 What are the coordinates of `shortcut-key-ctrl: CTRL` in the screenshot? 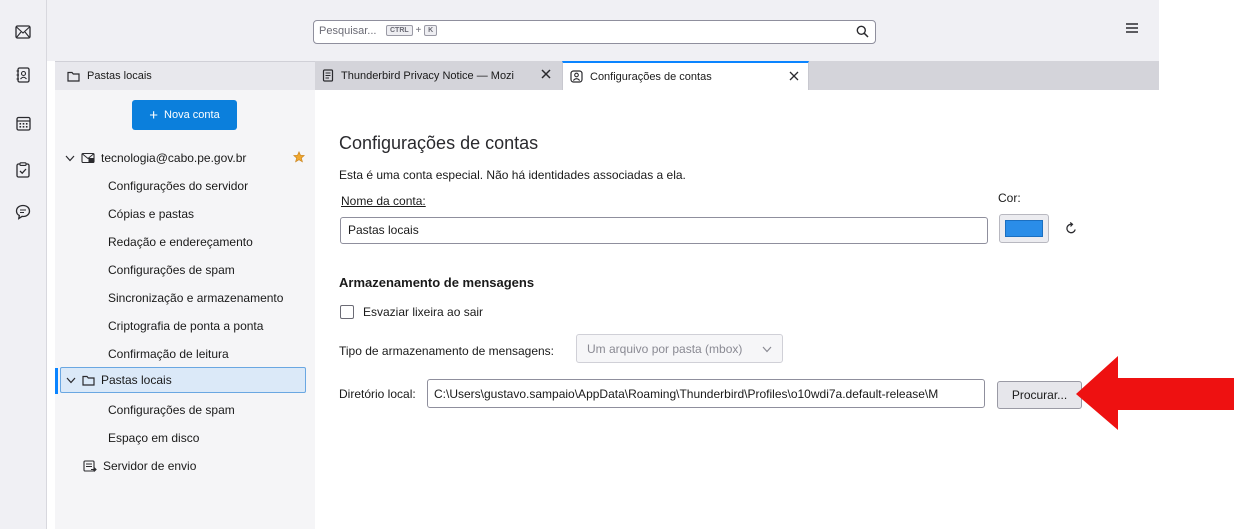 It's located at (399, 30).